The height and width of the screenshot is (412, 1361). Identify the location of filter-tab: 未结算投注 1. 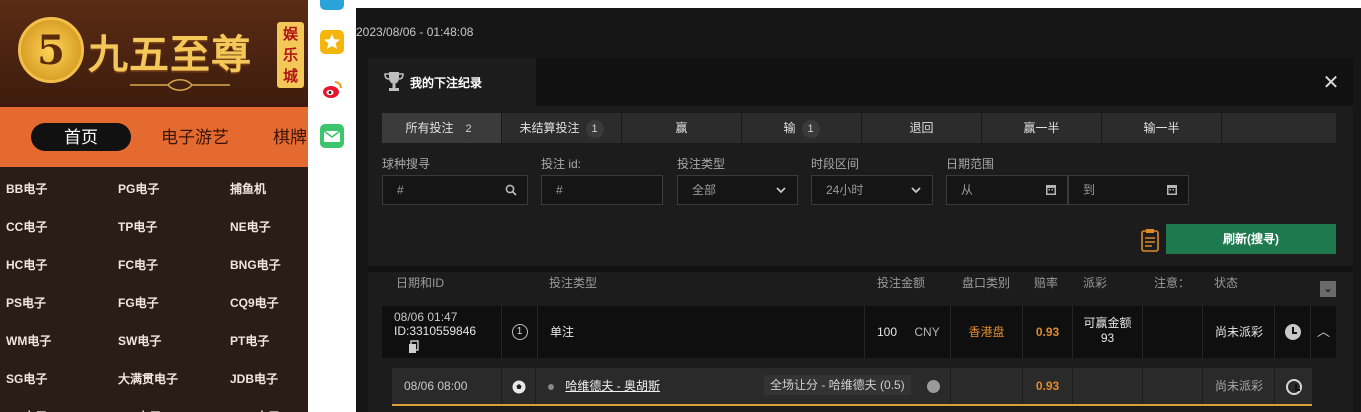
(562, 128).